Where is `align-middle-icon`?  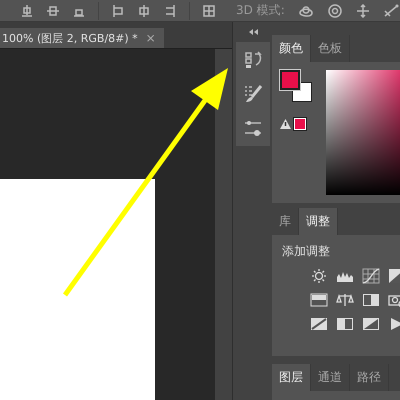 align-middle-icon is located at coordinates (53, 11).